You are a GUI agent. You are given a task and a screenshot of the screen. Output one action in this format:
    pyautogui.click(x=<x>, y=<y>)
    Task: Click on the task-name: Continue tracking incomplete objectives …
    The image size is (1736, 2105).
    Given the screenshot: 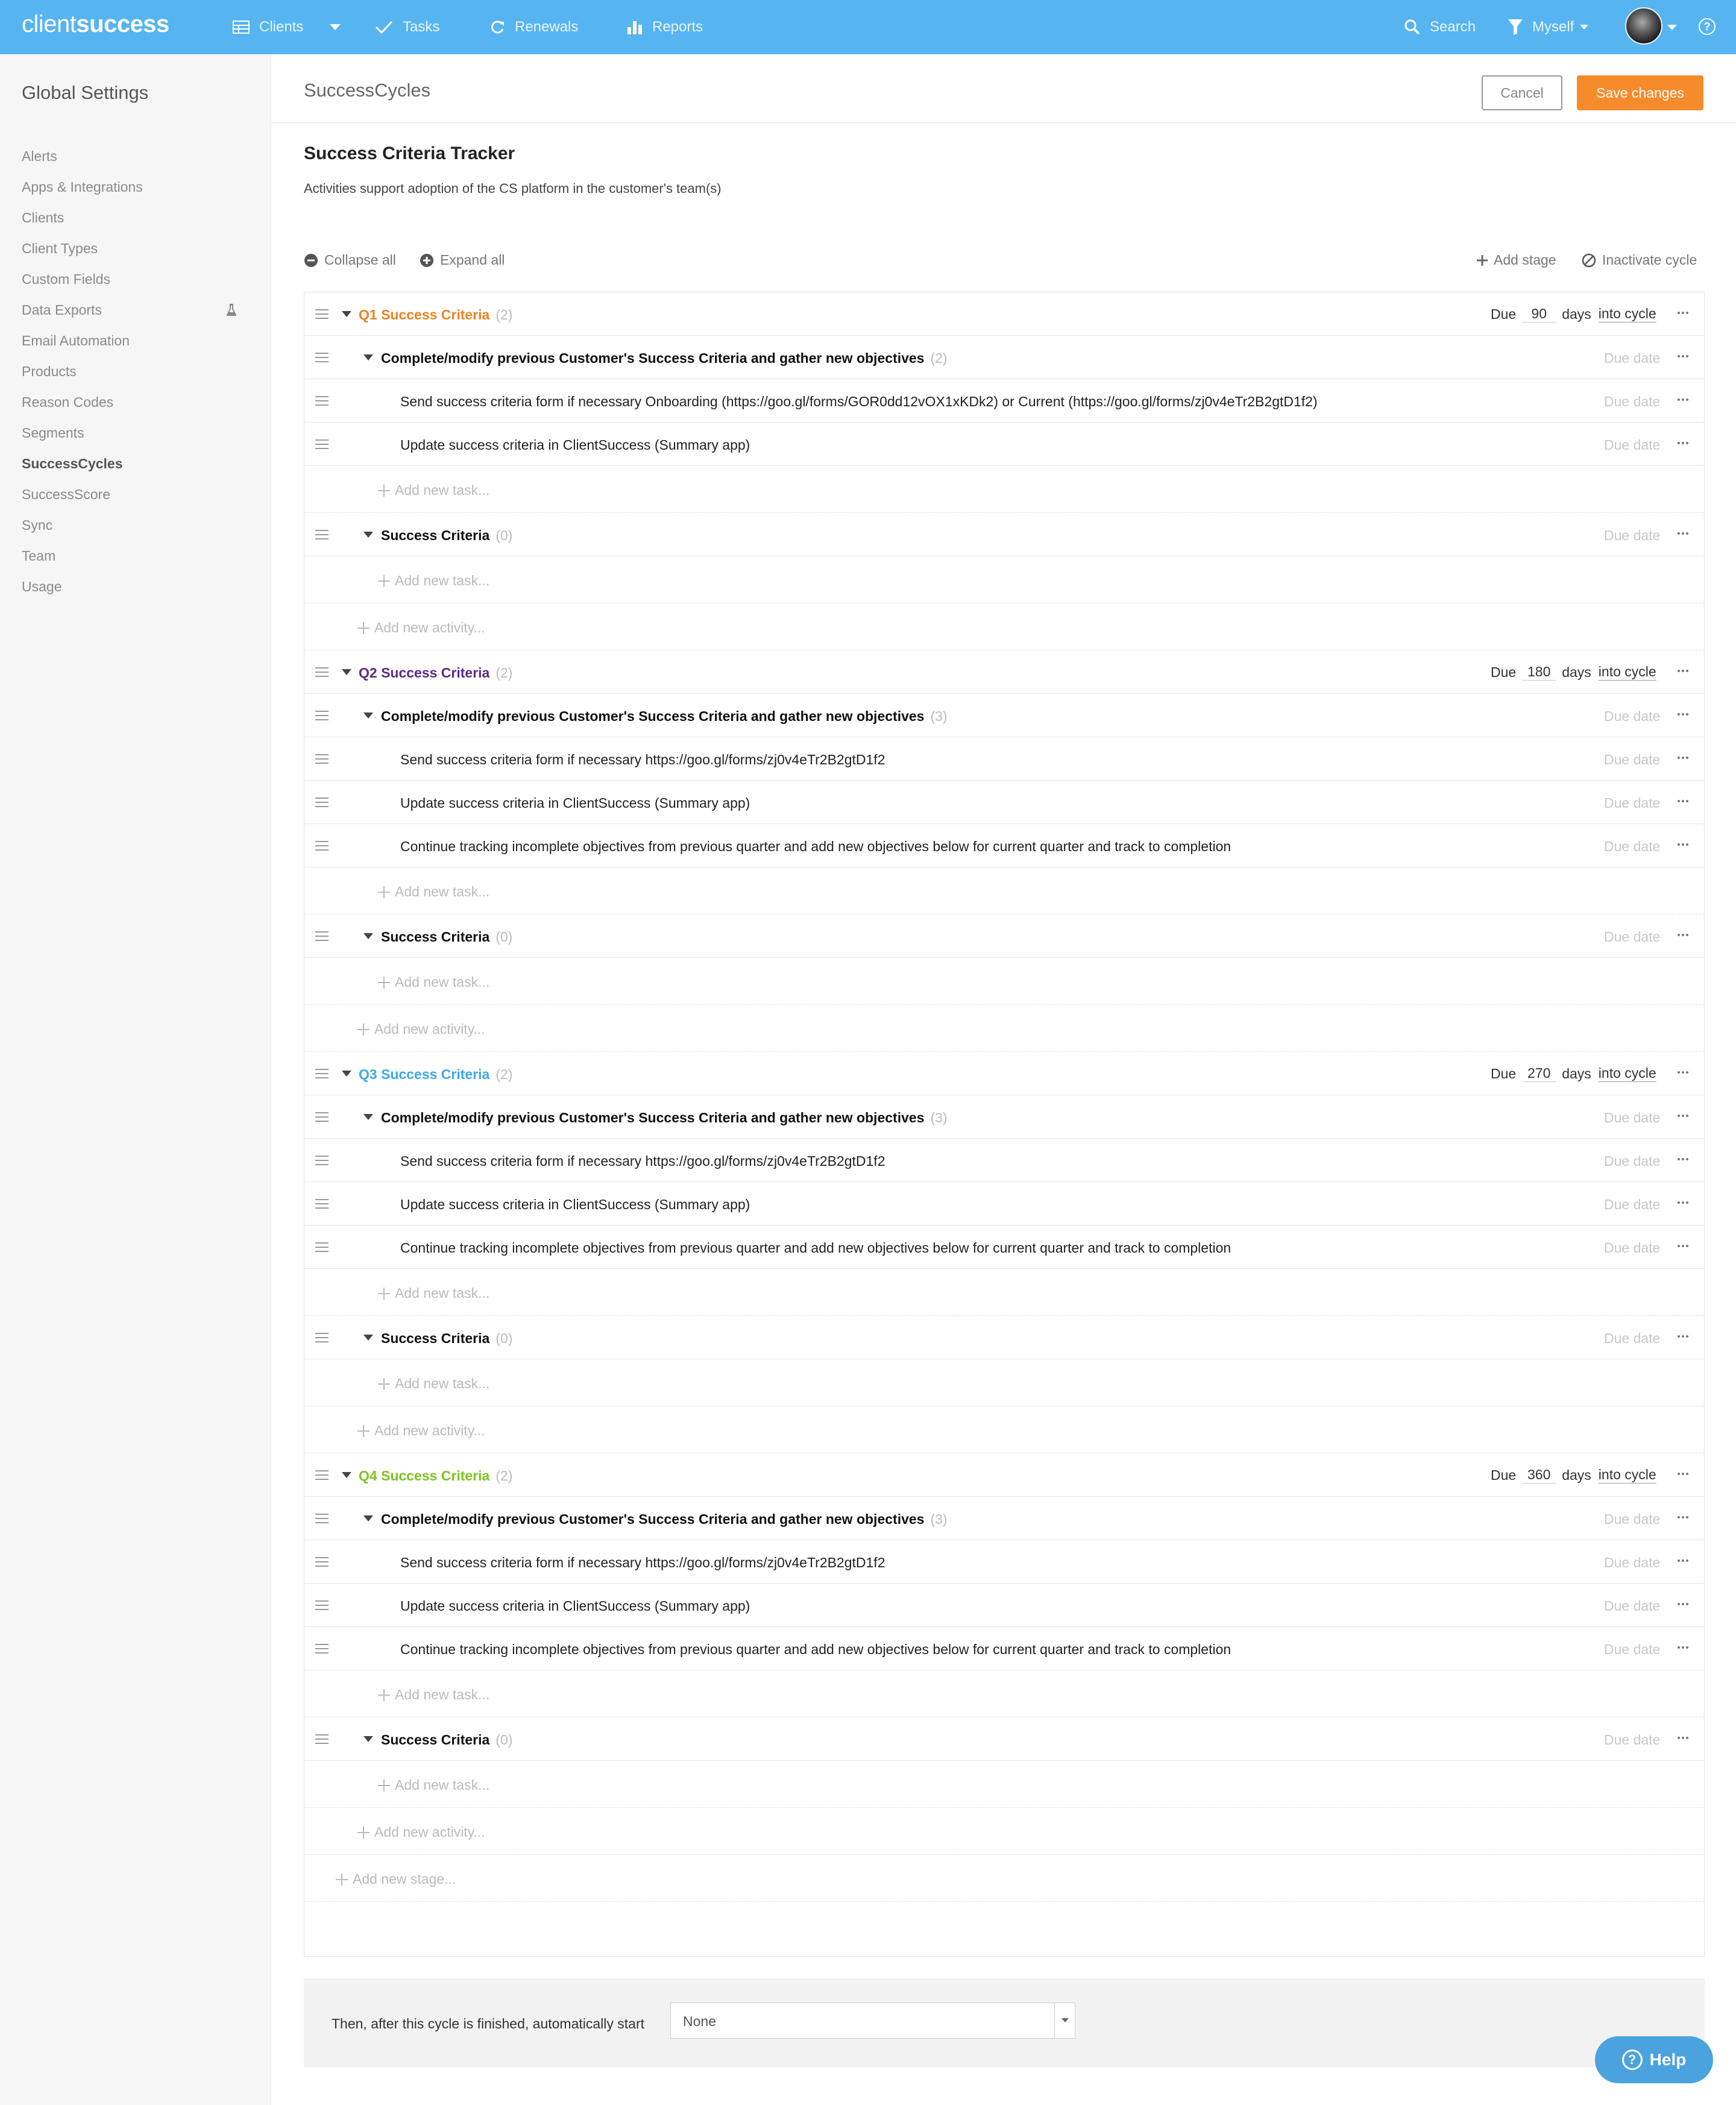 What is the action you would take?
    pyautogui.click(x=815, y=1248)
    